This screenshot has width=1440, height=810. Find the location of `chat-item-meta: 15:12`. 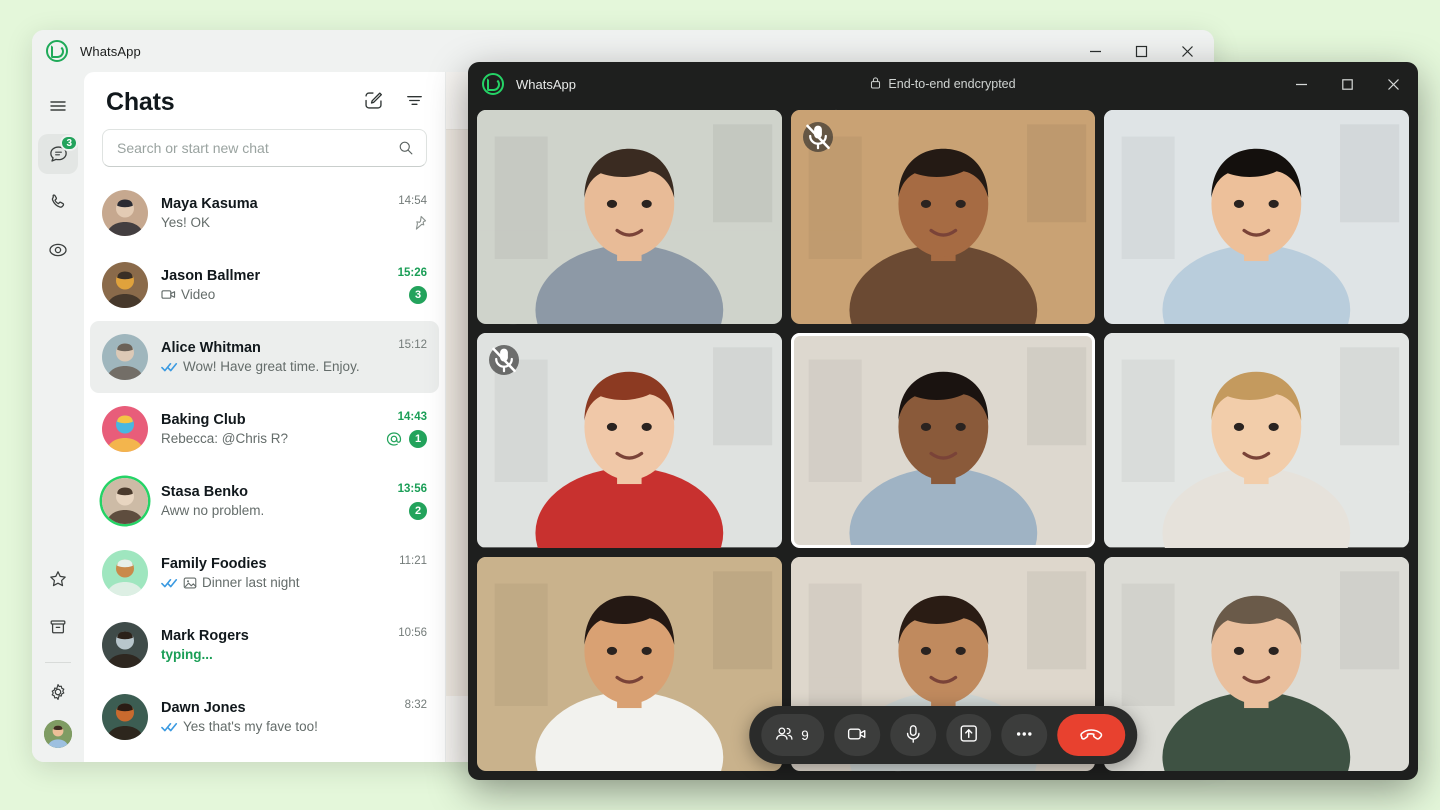

chat-item-meta: 15:12 is located at coordinates (408, 357).